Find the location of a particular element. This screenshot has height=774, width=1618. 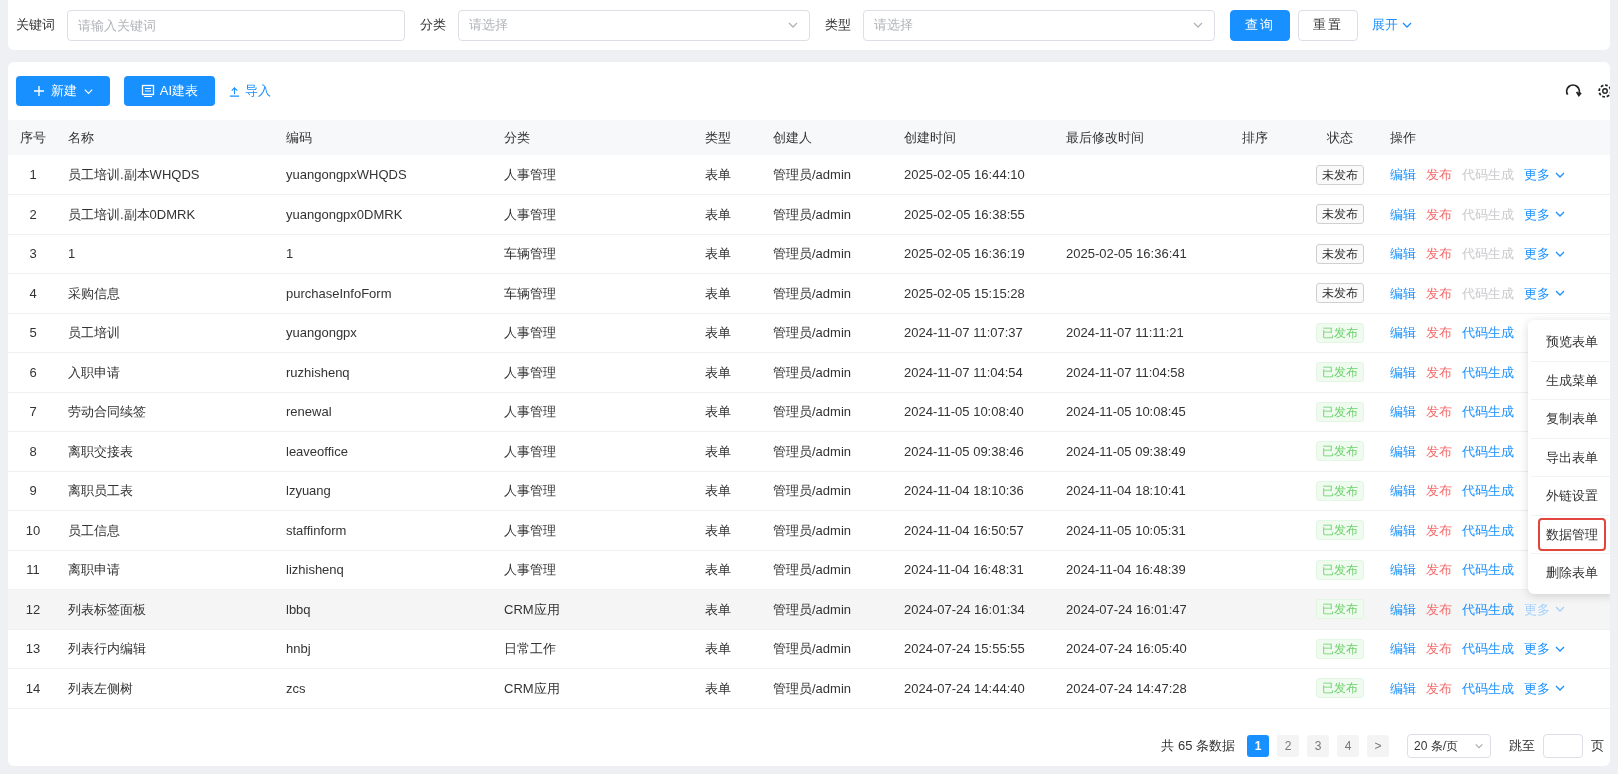

table-cell: 2024-07-24 14:44:40 is located at coordinates (964, 688).